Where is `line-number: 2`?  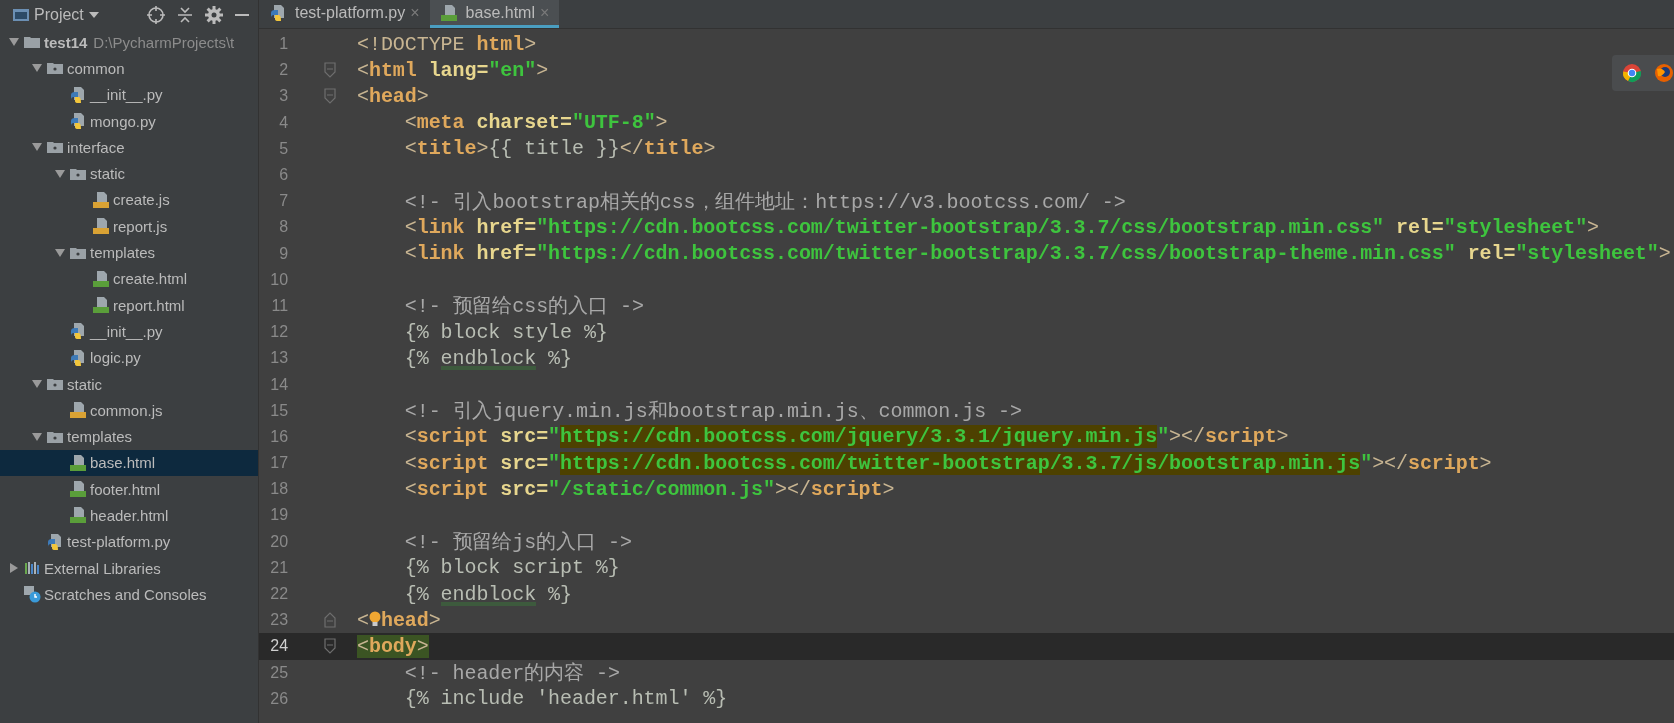 line-number: 2 is located at coordinates (283, 70).